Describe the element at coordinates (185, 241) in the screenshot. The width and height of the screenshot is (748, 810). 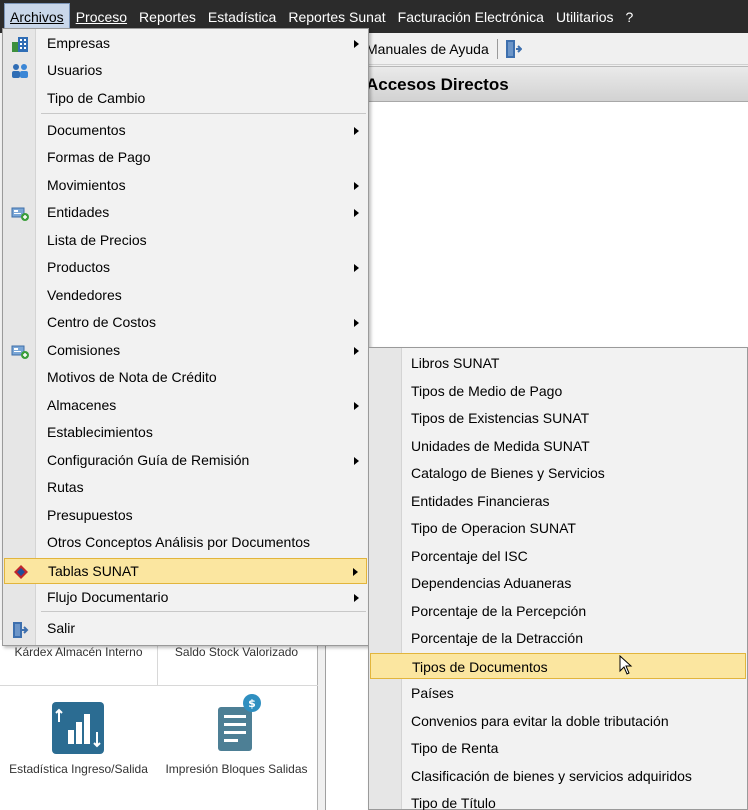
I see `menu-item-lista-de-precios: Lista de Precios` at that location.